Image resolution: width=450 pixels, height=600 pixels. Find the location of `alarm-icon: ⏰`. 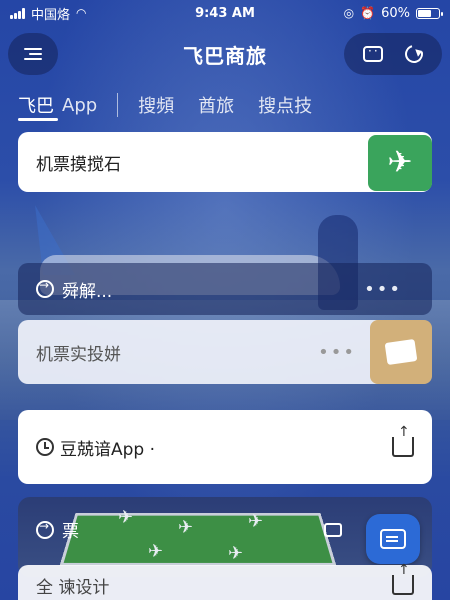

alarm-icon: ⏰ is located at coordinates (368, 13).